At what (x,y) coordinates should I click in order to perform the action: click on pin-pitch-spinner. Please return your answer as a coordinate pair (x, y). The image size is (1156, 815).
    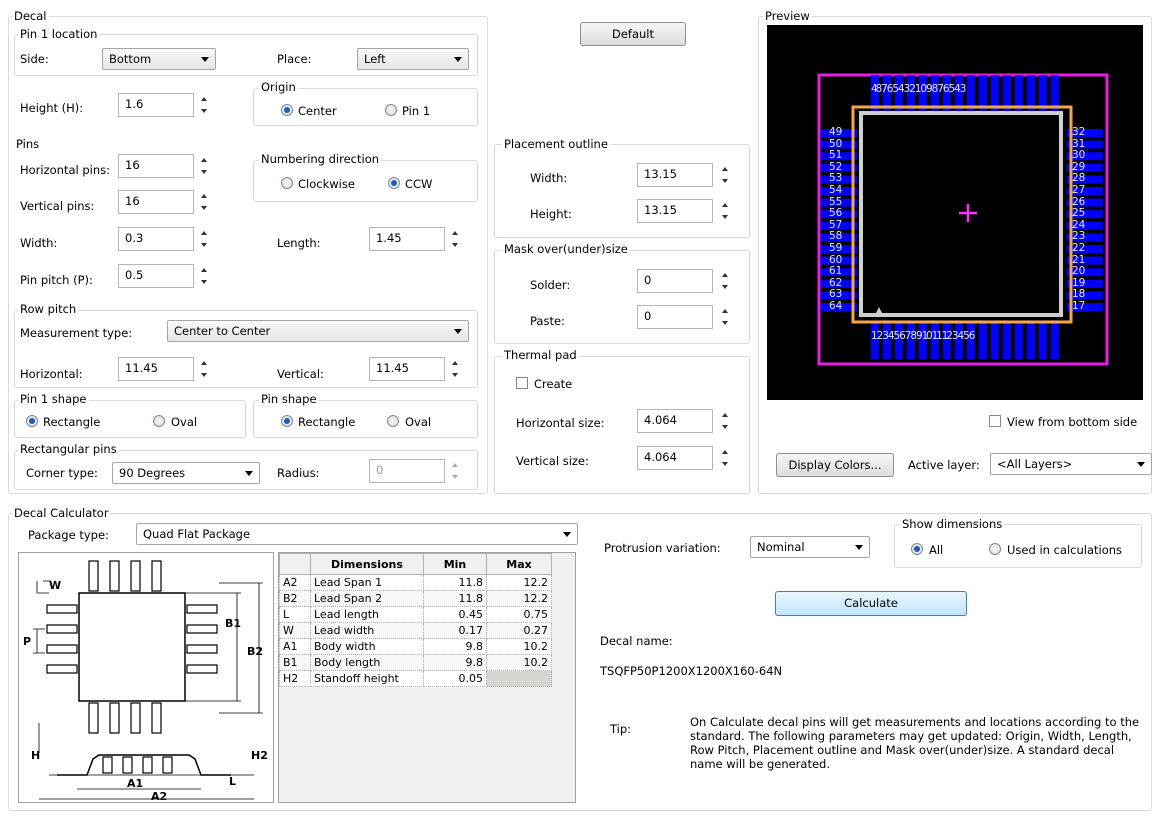
    Looking at the image, I should click on (205, 276).